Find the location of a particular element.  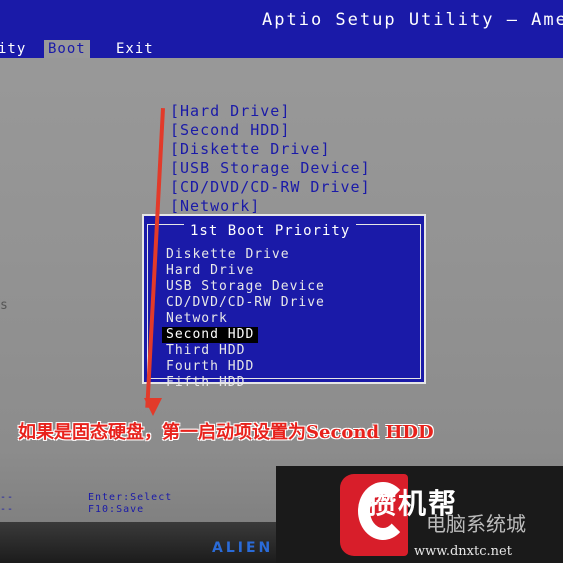

annotation-caption: 如果是固态硬盘，第一启动项设置为Second HDD is located at coordinates (226, 432).